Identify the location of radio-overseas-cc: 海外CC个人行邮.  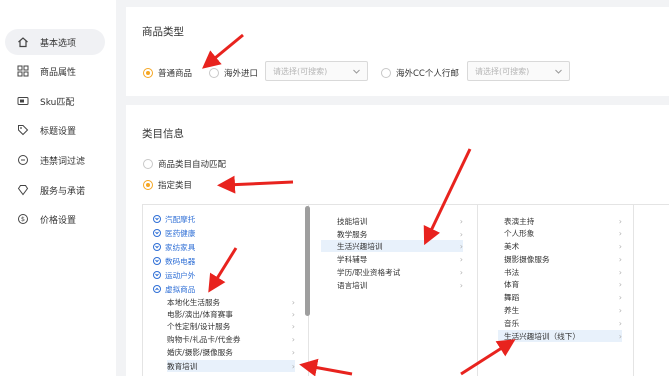
(420, 73).